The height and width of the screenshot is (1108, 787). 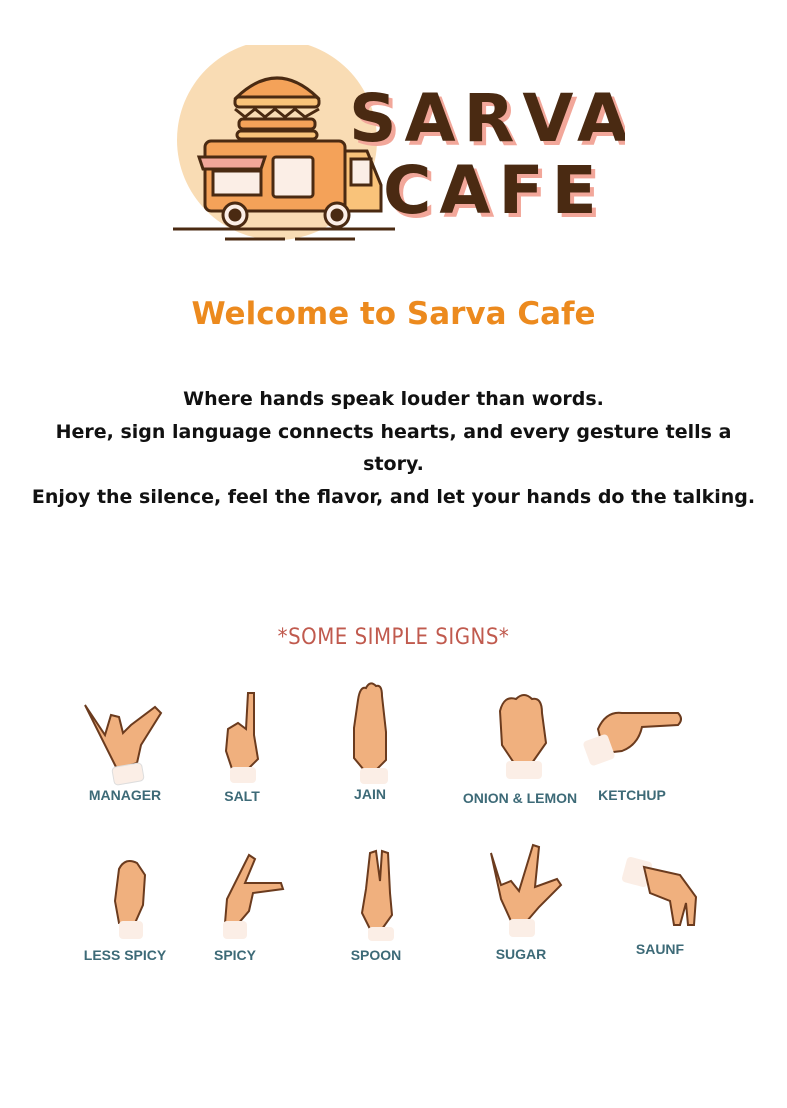 I want to click on logo-graphic: SARVA SARVA CAFE CAFE, so click(x=399, y=143).